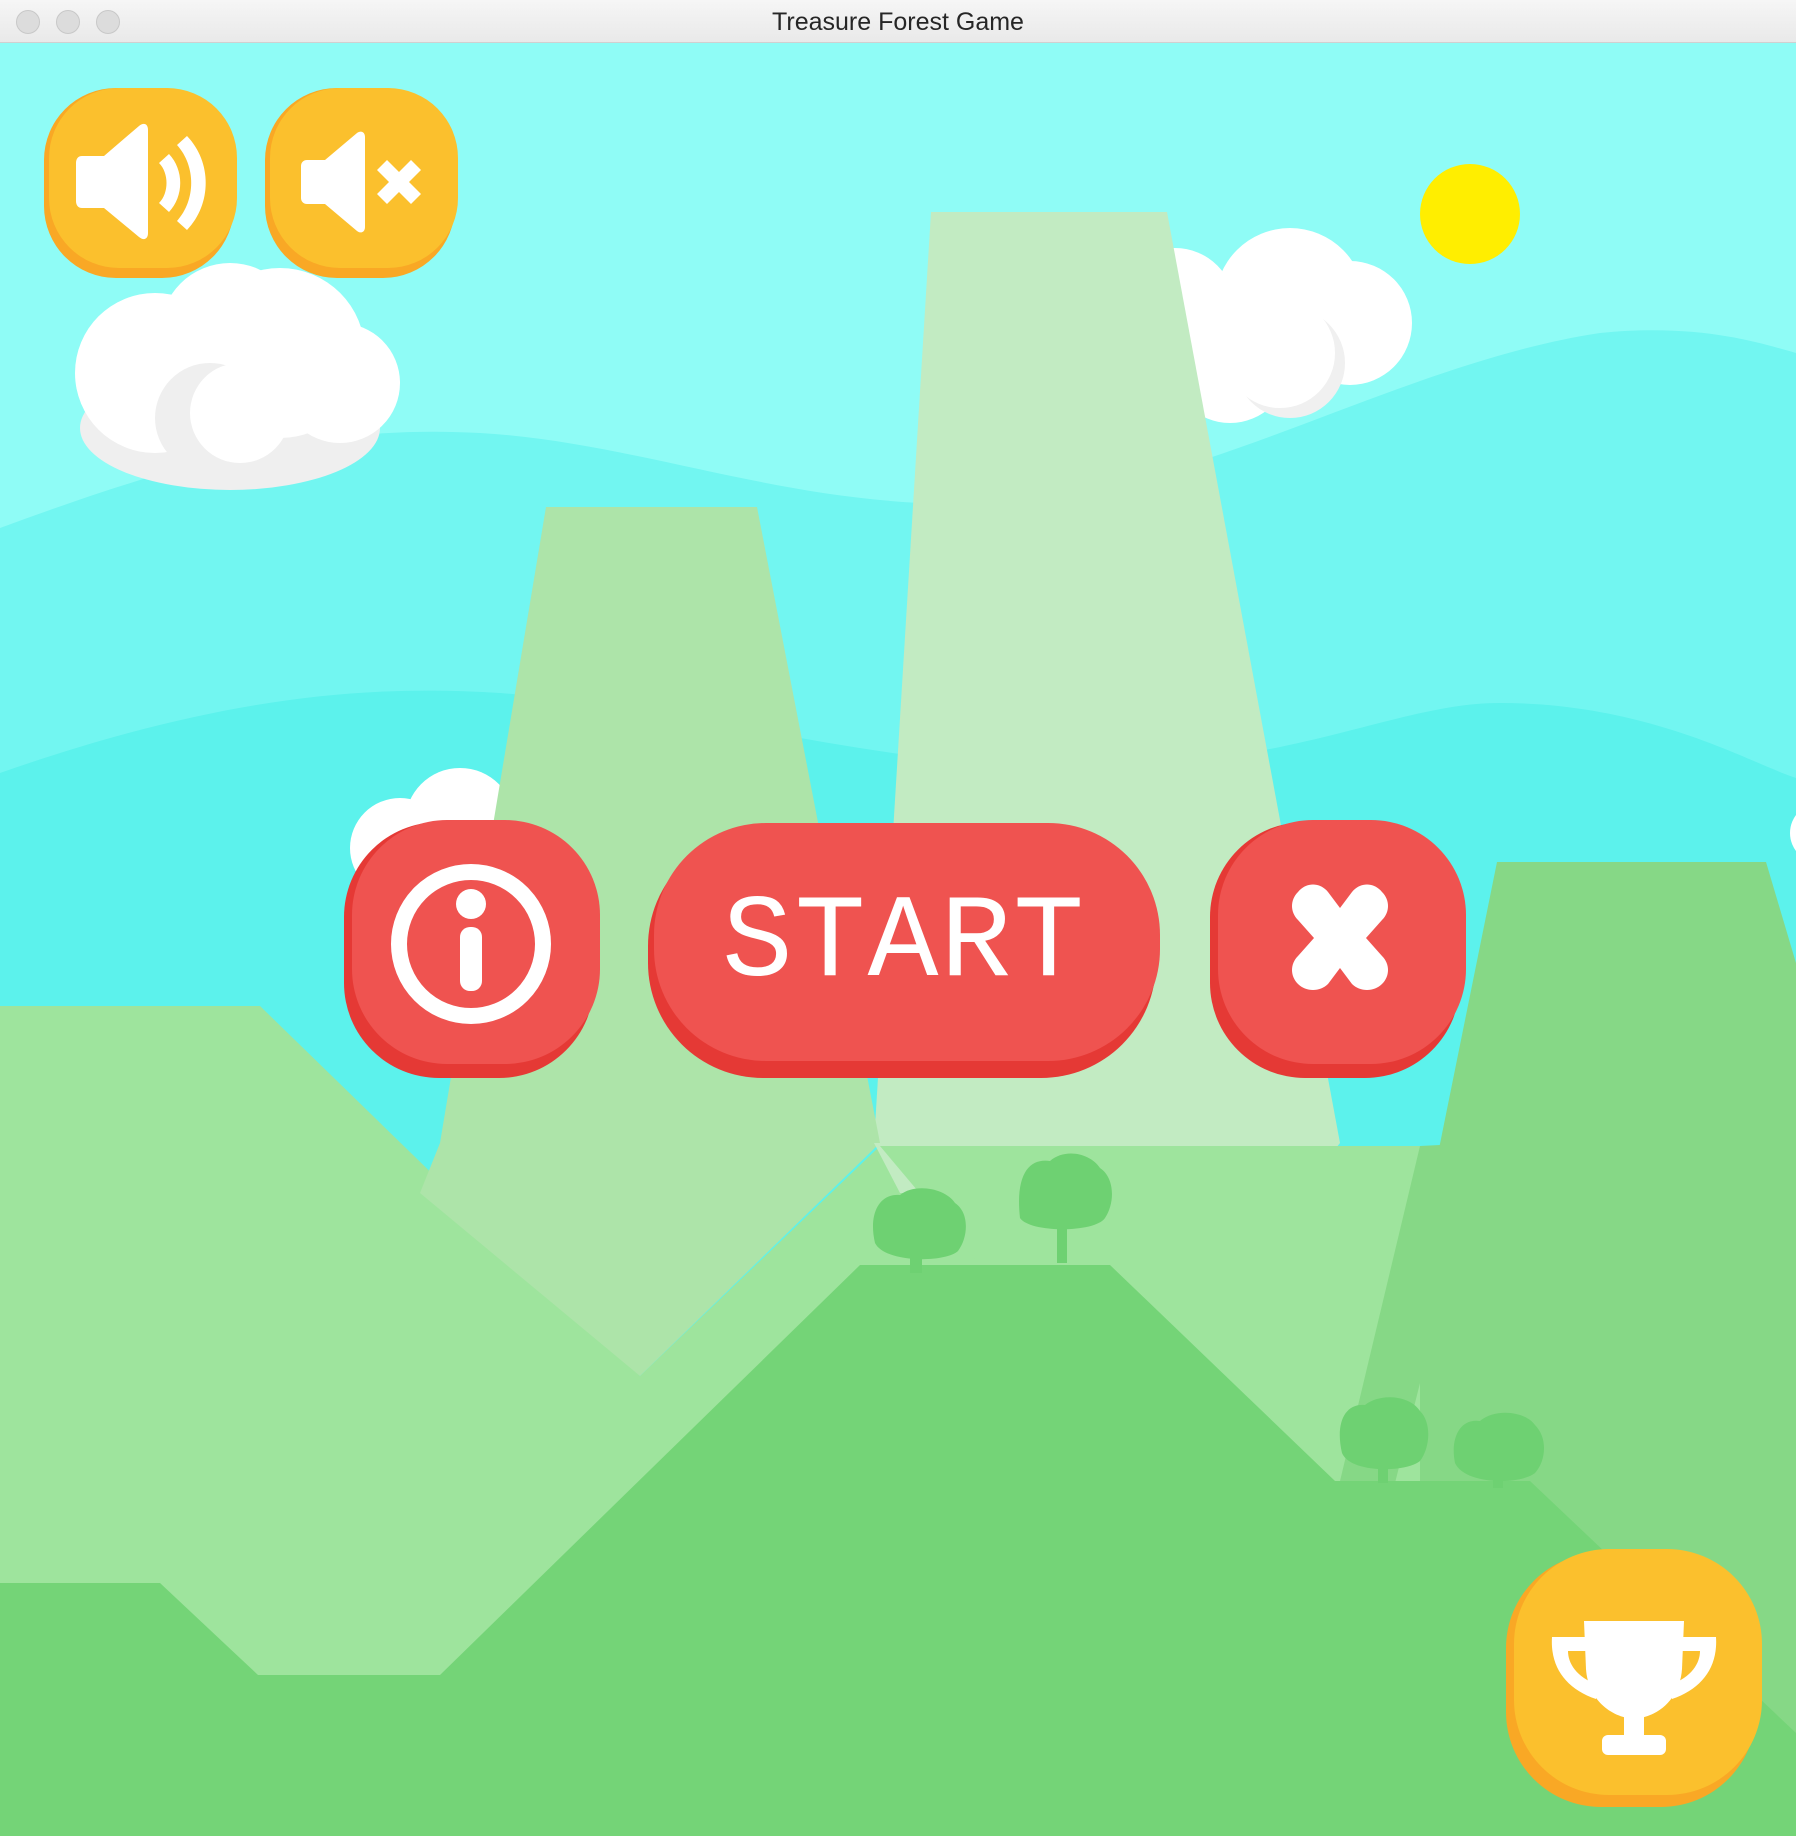 This screenshot has height=1836, width=1796. What do you see at coordinates (361, 183) in the screenshot?
I see `sound-off-button` at bounding box center [361, 183].